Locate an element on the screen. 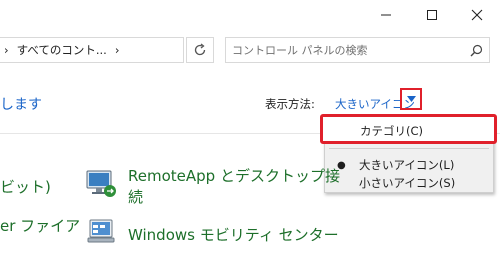 This screenshot has height=261, width=500. maximize-button is located at coordinates (432, 15).